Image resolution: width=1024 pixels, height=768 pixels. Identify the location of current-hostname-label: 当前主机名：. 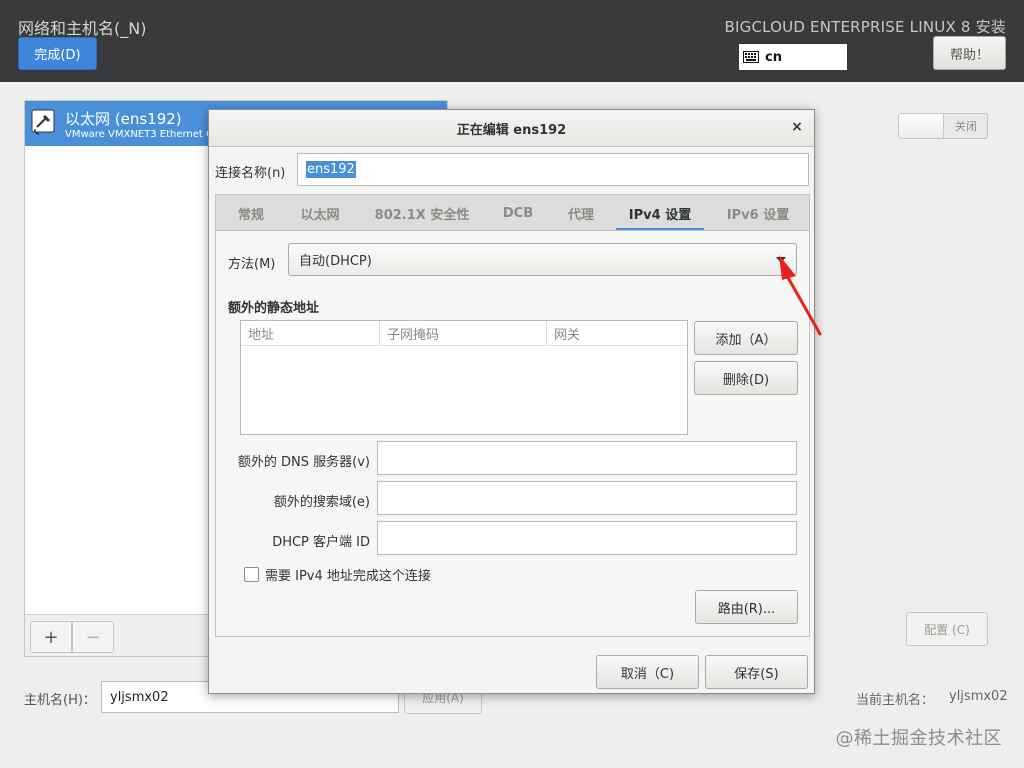
(895, 700).